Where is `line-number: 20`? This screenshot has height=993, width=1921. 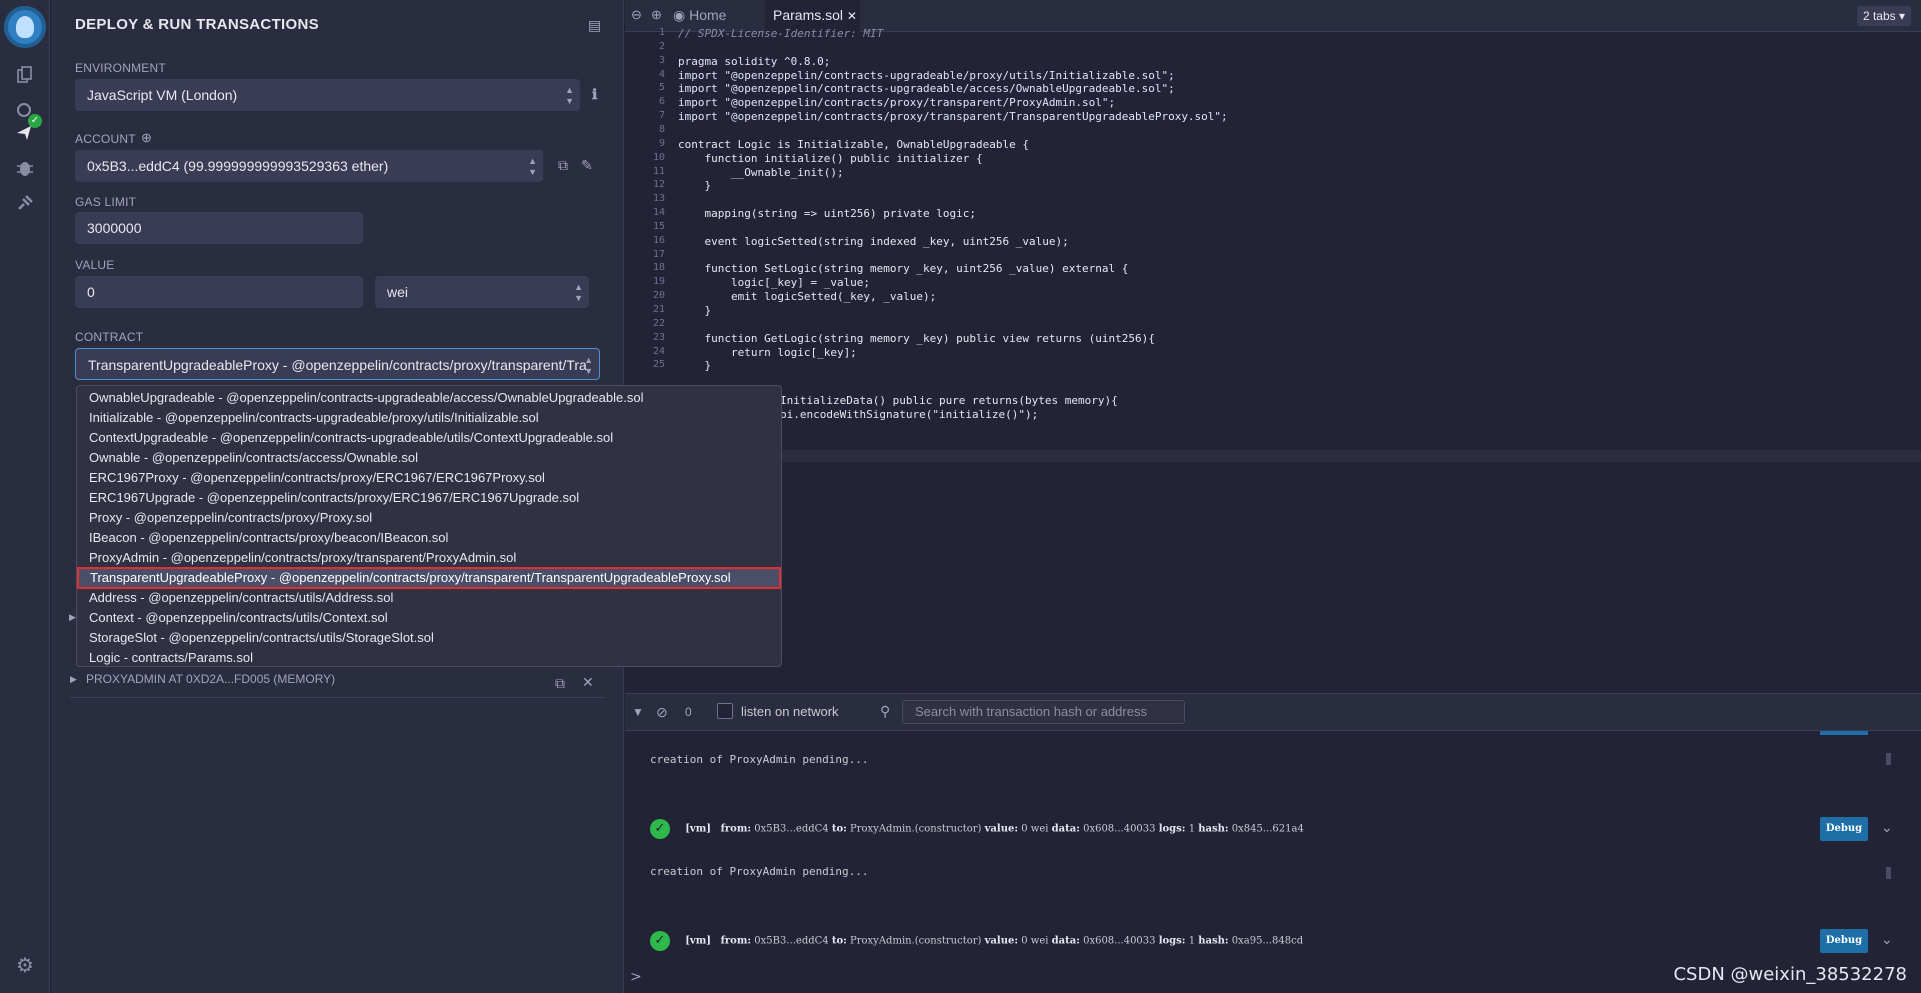 line-number: 20 is located at coordinates (658, 296).